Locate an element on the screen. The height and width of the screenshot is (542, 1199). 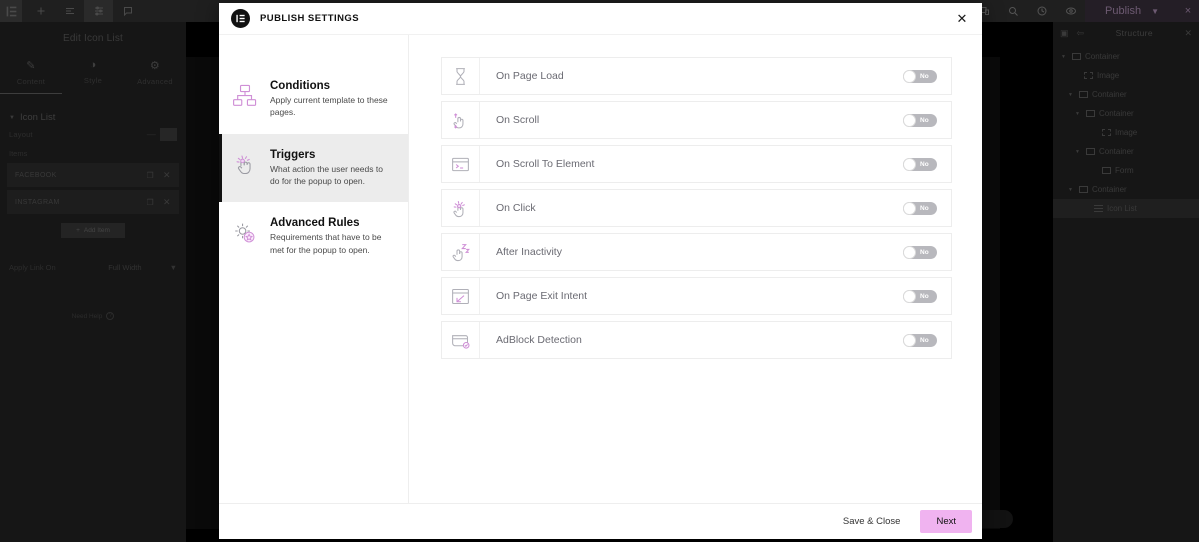
toggle-after-inactivity: No is located at coordinates (920, 252).